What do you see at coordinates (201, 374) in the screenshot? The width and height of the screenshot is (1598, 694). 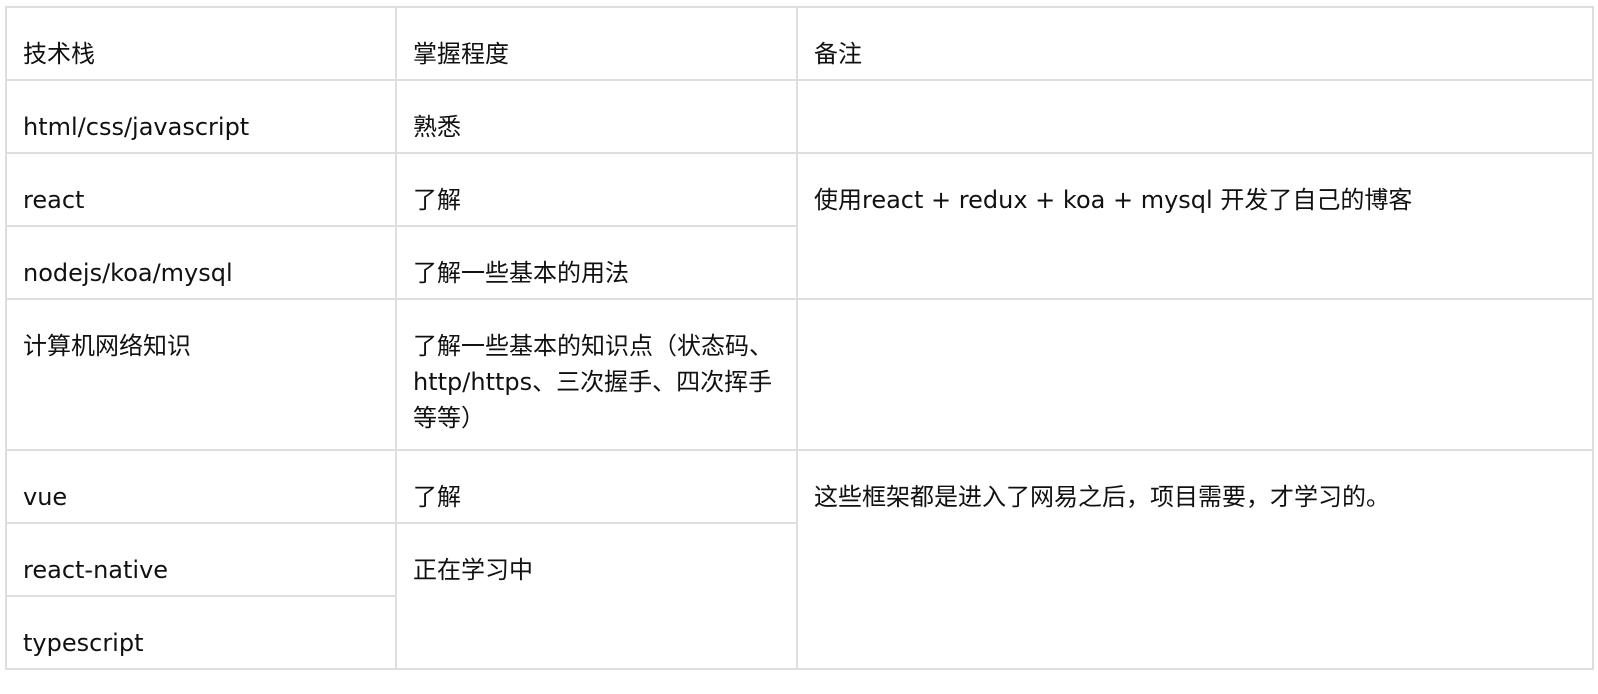 I see `tech-cell: 计算机网络知识` at bounding box center [201, 374].